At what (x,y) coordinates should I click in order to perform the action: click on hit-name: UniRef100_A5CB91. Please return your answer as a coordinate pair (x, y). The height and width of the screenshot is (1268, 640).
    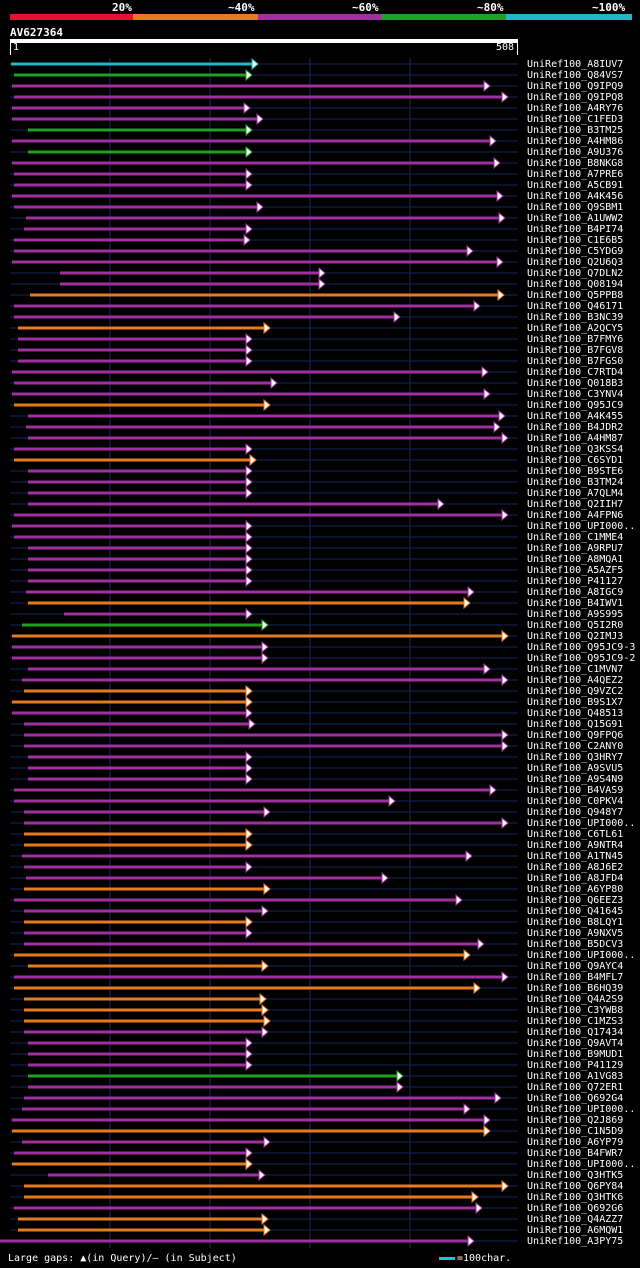
    Looking at the image, I should click on (575, 185).